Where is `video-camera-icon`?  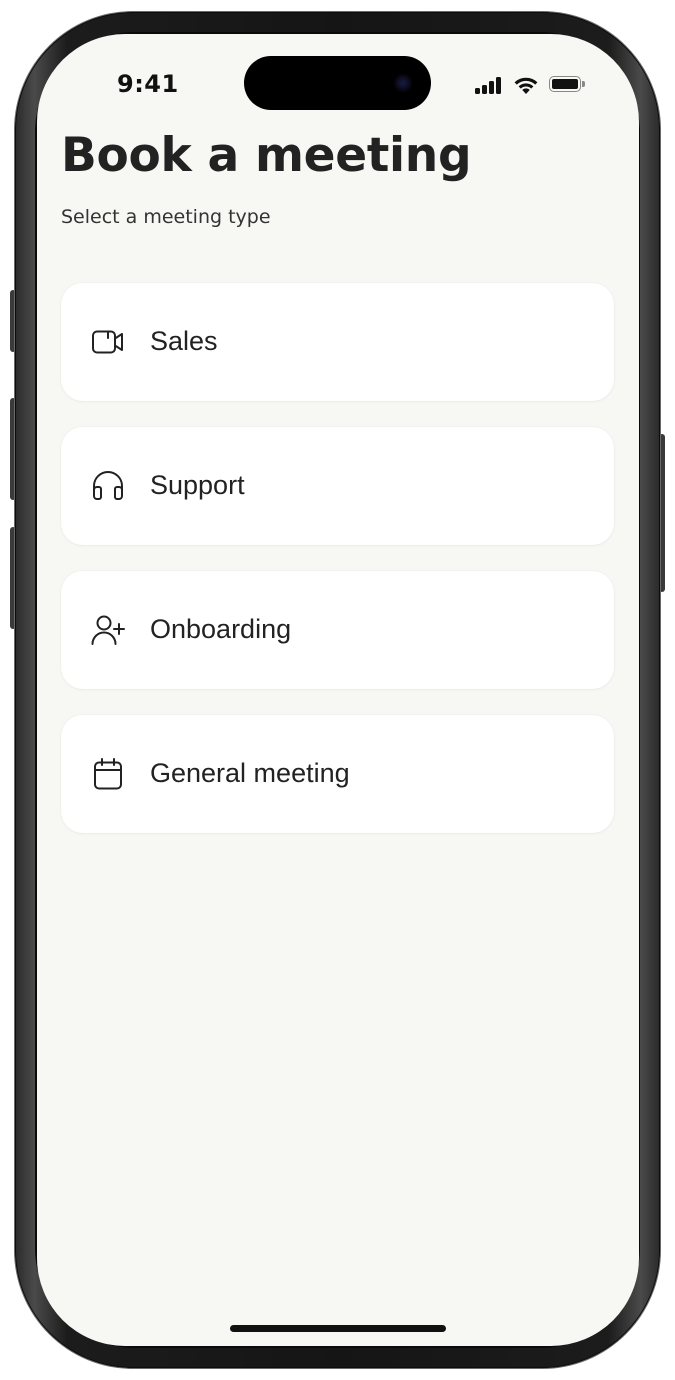 video-camera-icon is located at coordinates (108, 342).